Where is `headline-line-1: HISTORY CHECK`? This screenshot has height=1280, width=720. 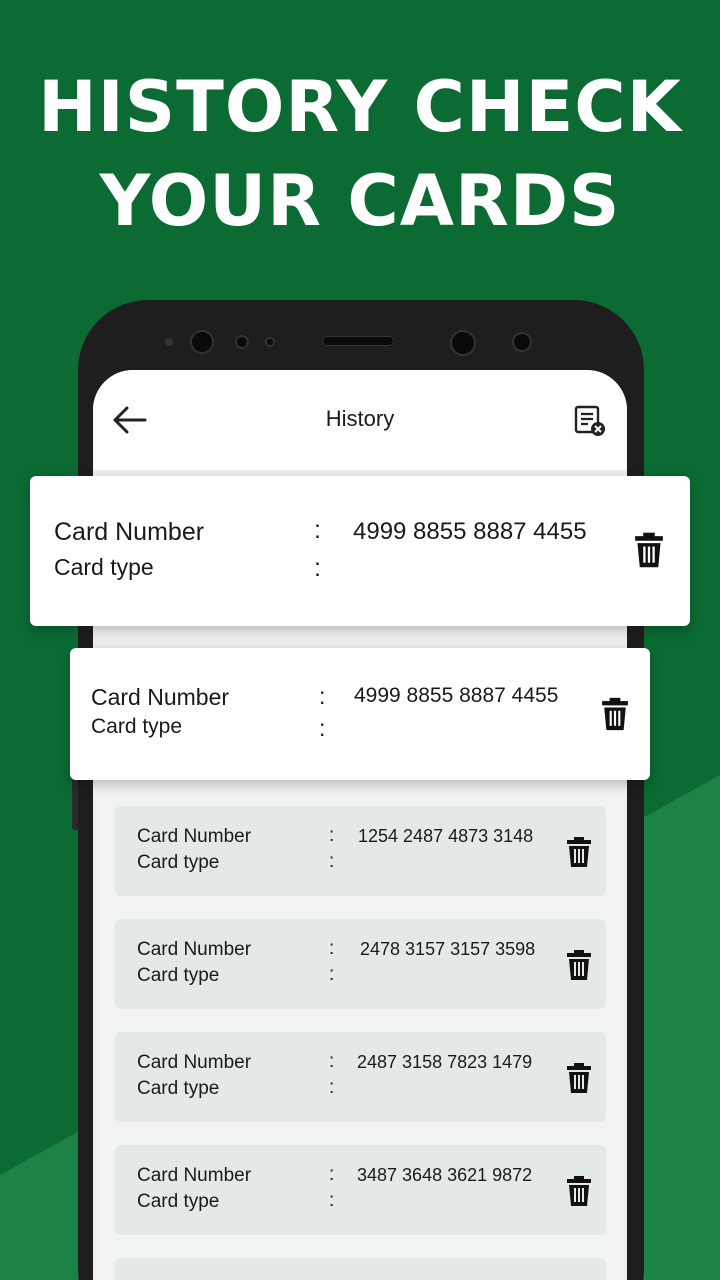
headline-line-1: HISTORY CHECK is located at coordinates (360, 107).